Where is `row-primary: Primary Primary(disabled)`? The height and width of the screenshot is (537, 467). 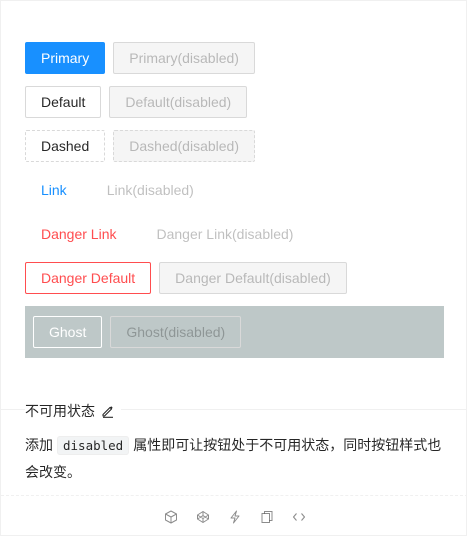
row-primary: Primary Primary(disabled) is located at coordinates (235, 58).